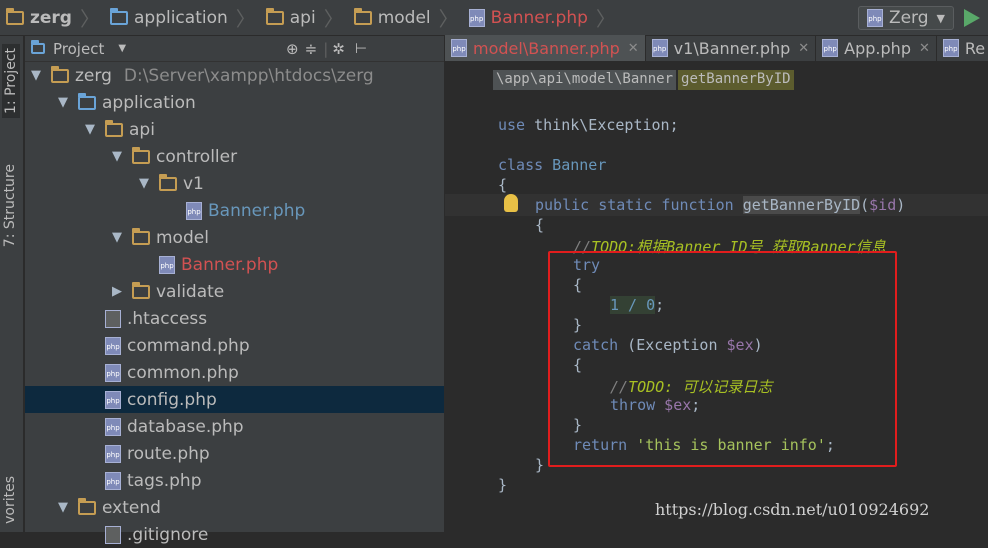  I want to click on tree-item: ▼ zerg D:\Server\xampp\htdocs\zerg, so click(234, 75).